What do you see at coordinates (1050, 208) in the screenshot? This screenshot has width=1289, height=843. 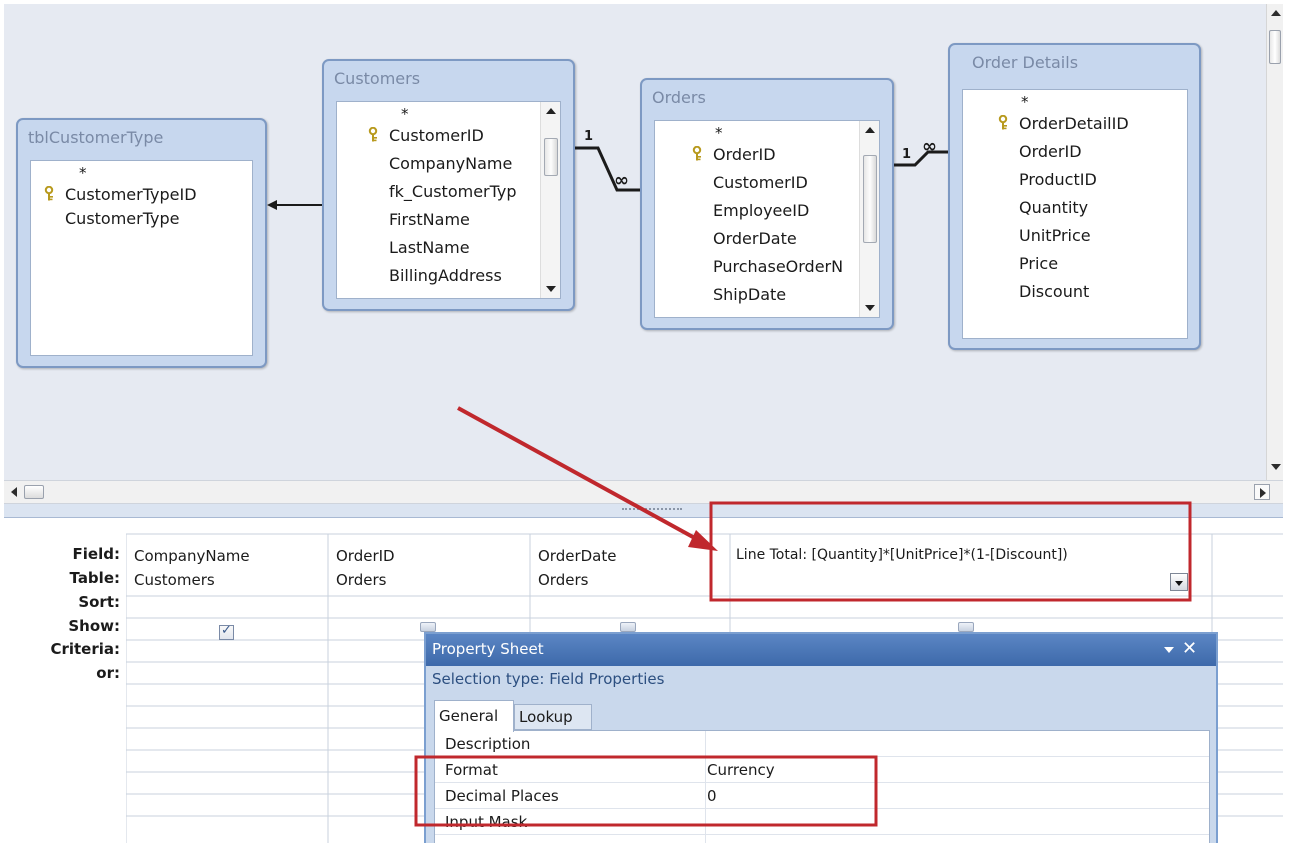 I see `field-item: Quantity` at bounding box center [1050, 208].